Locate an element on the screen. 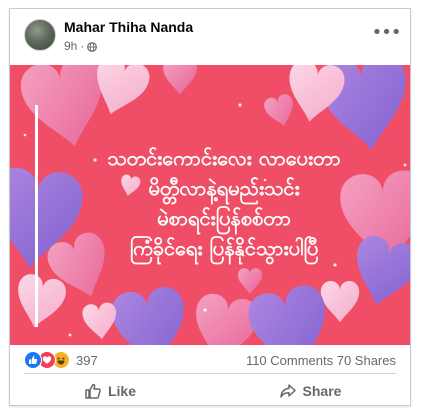 This screenshot has width=423, height=410. like-button: Like is located at coordinates (110, 391).